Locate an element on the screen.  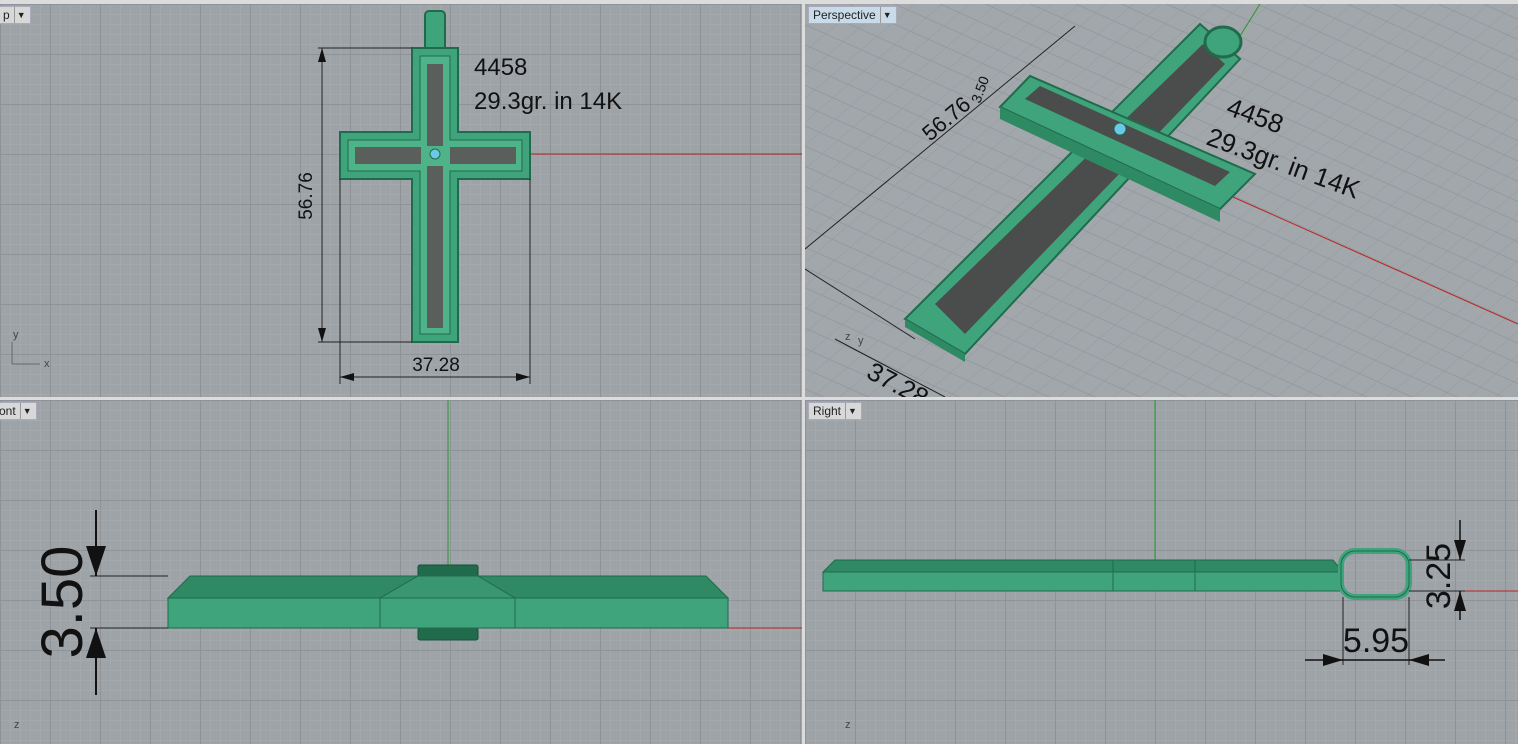
viewport-label-top: p ▼ is located at coordinates (15, 15).